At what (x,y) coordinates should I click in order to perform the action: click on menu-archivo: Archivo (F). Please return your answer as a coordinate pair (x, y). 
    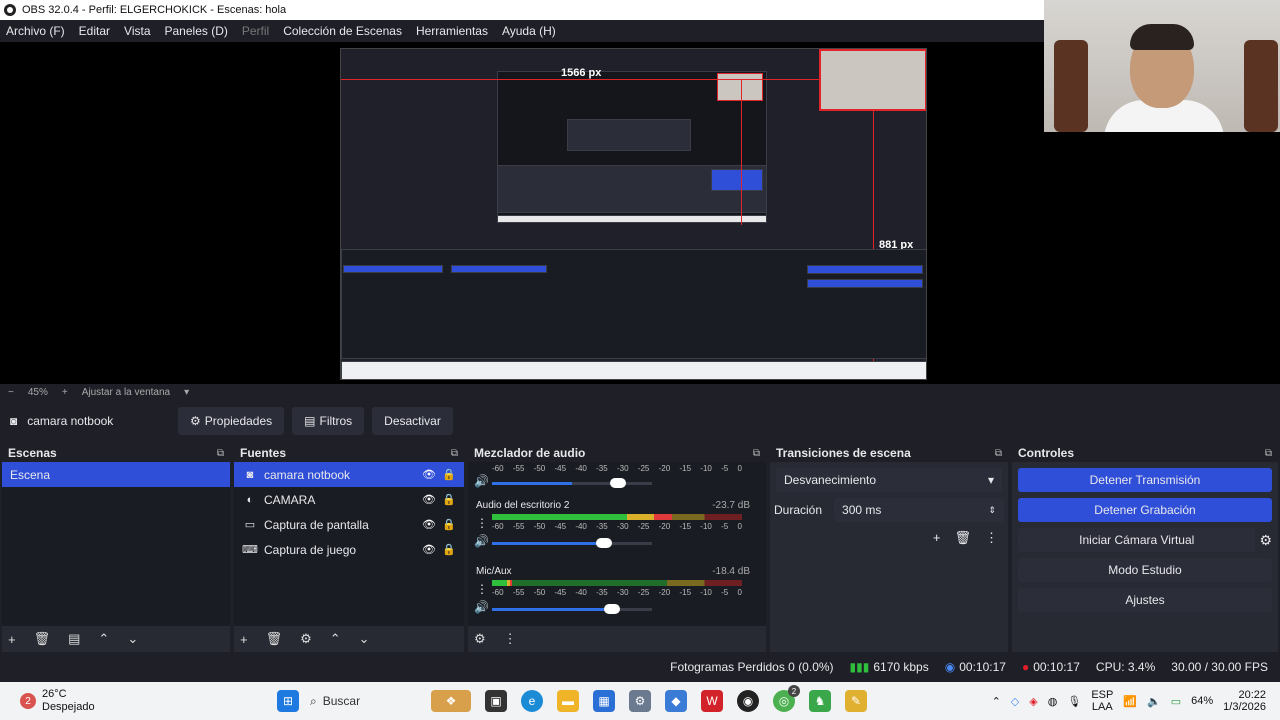
    Looking at the image, I should click on (35, 31).